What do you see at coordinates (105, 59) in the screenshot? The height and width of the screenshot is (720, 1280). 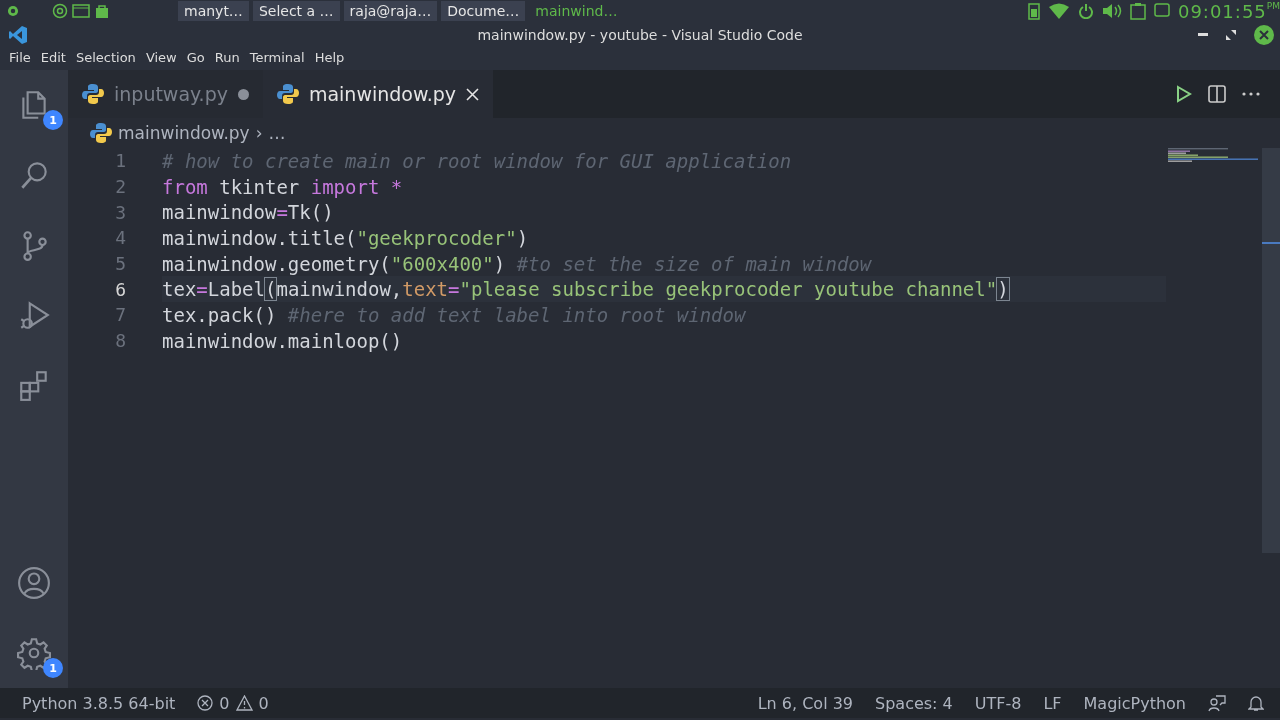 I see `menu-item: Selection` at bounding box center [105, 59].